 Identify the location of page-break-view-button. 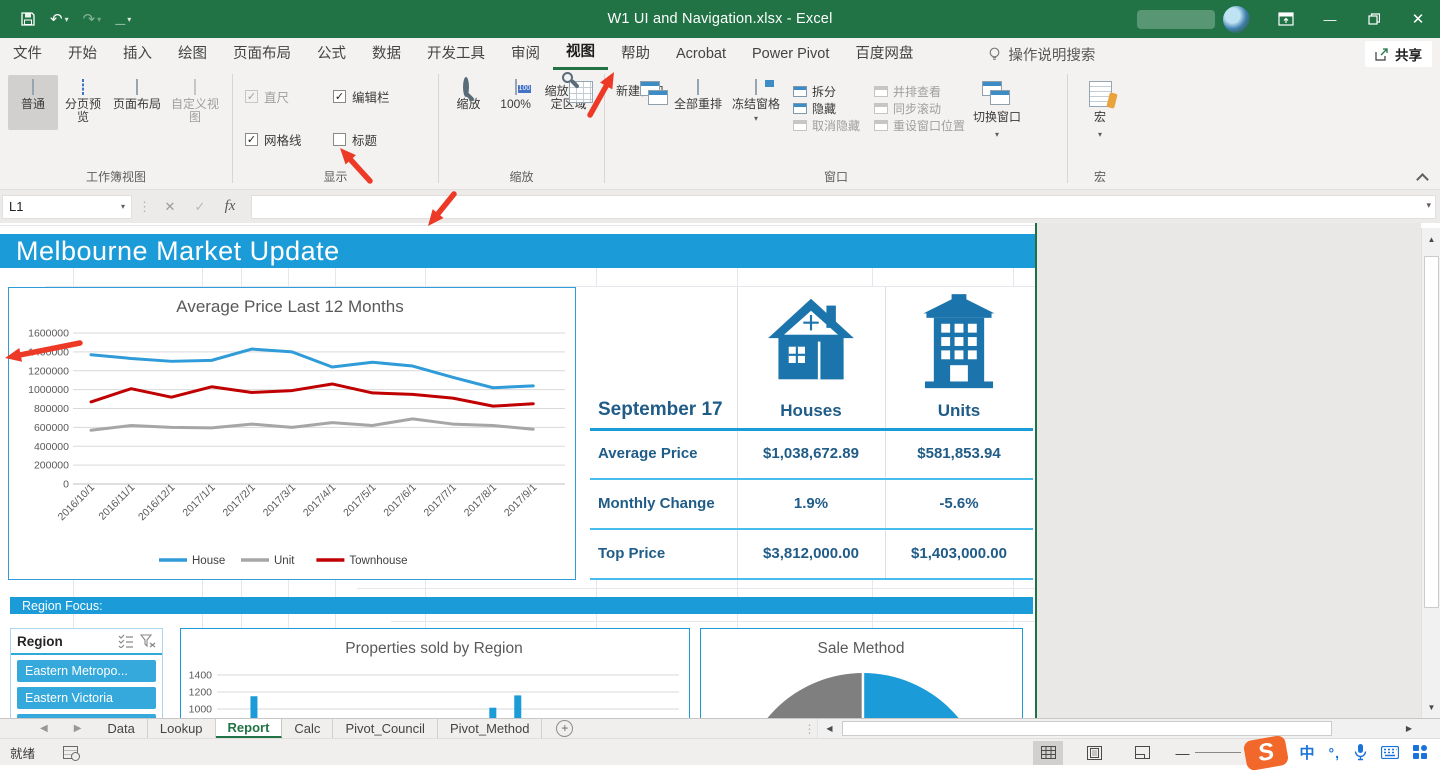
(1142, 753).